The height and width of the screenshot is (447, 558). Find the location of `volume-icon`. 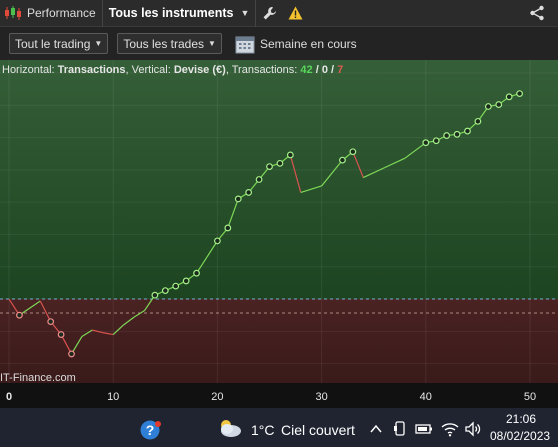

volume-icon is located at coordinates (473, 429).